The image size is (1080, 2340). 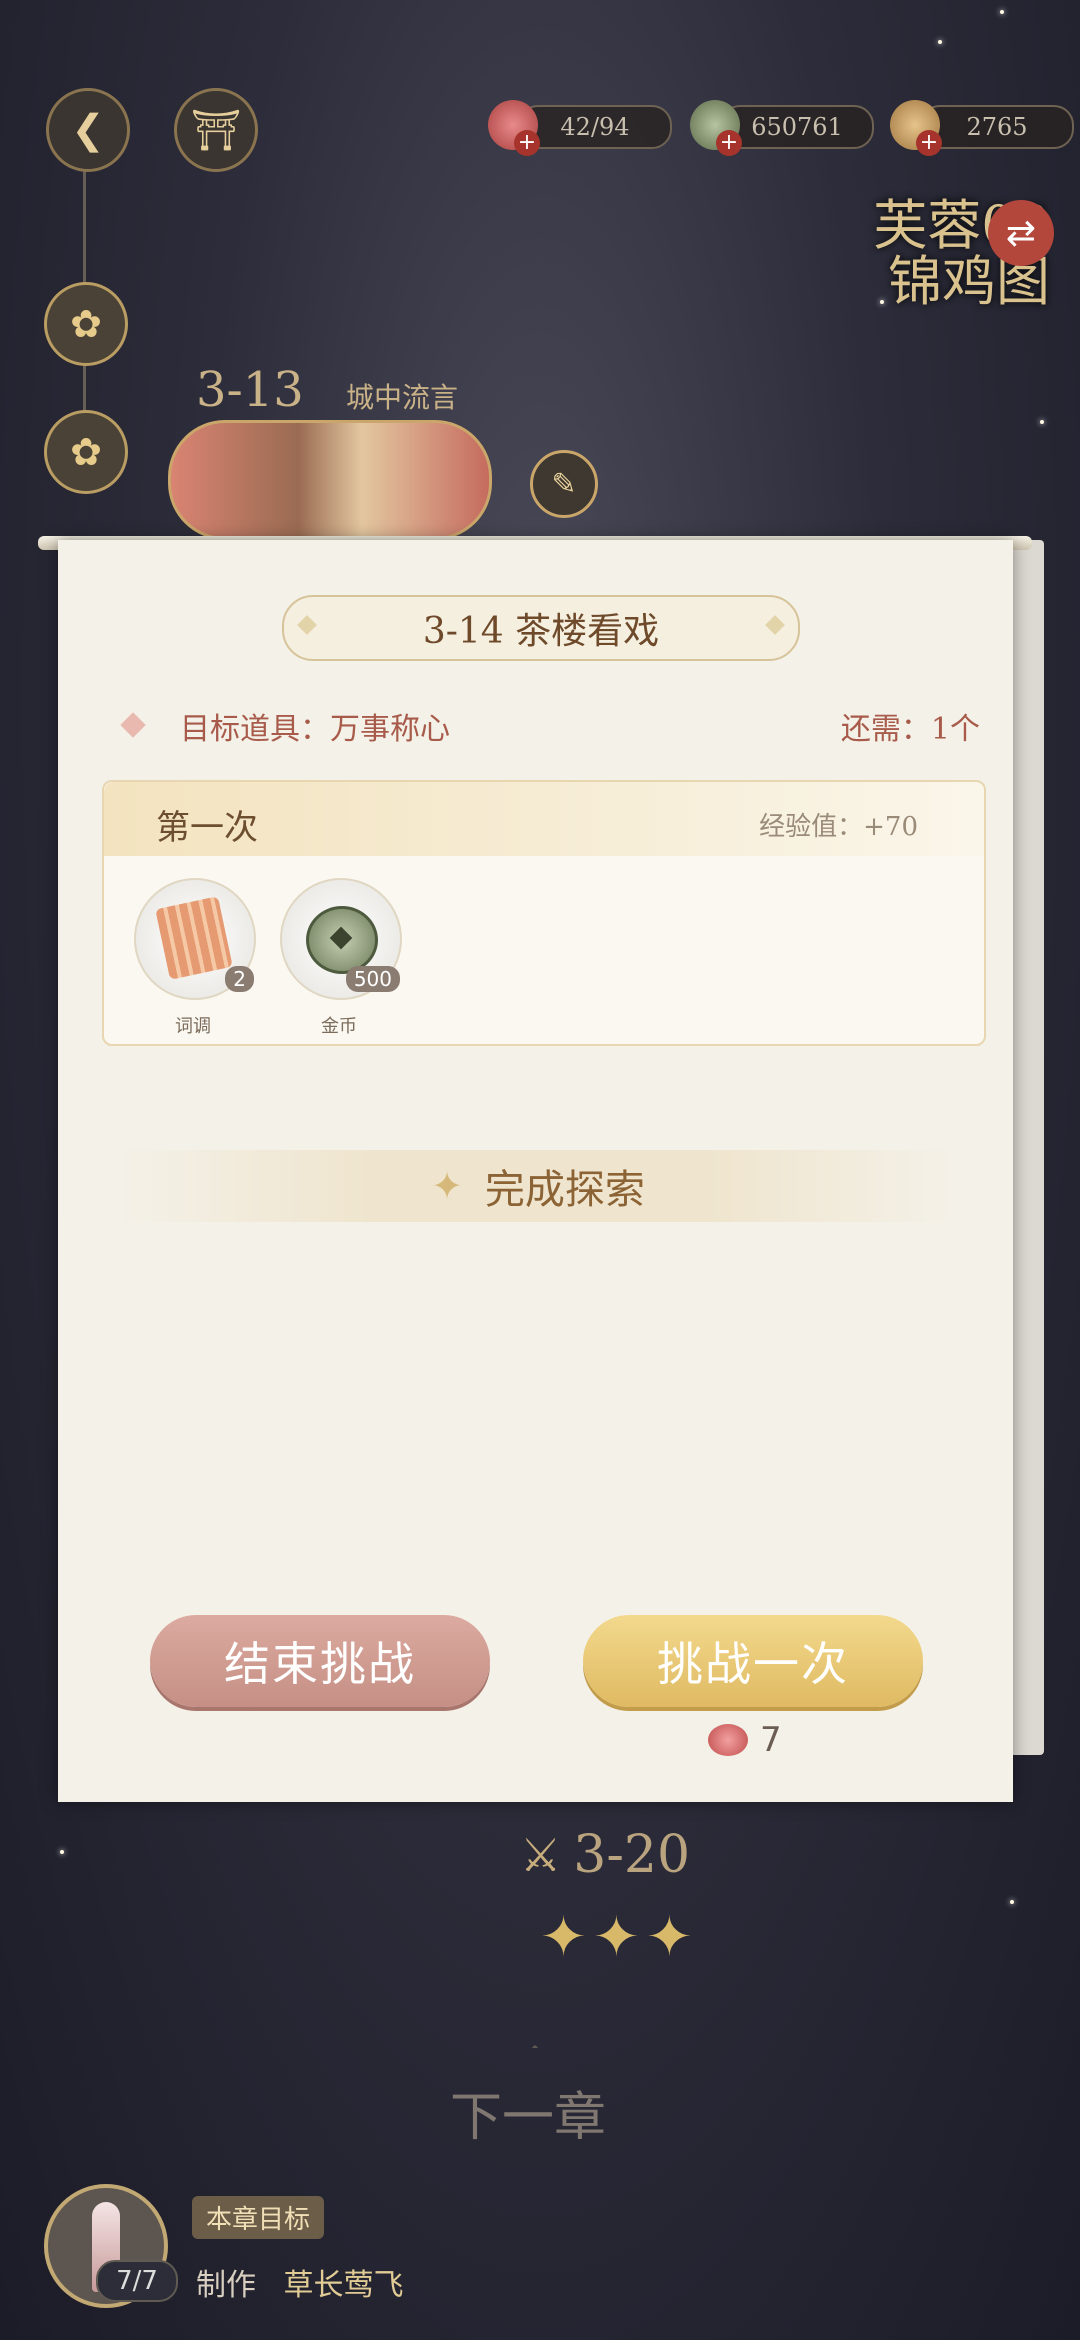 What do you see at coordinates (753, 1664) in the screenshot?
I see `challenge-once-label: 挑战一次` at bounding box center [753, 1664].